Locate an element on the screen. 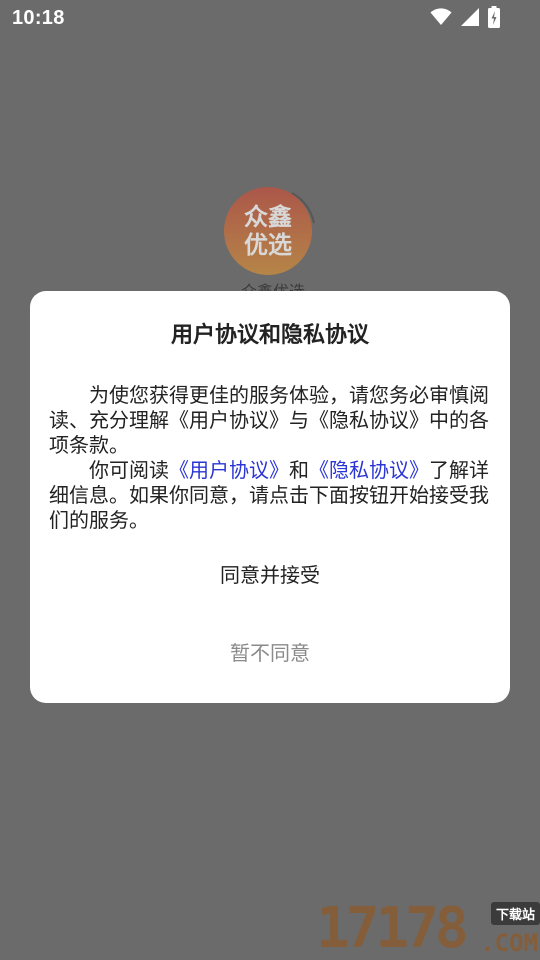 The height and width of the screenshot is (960, 540). status-bar: 10:18 is located at coordinates (270, 18).